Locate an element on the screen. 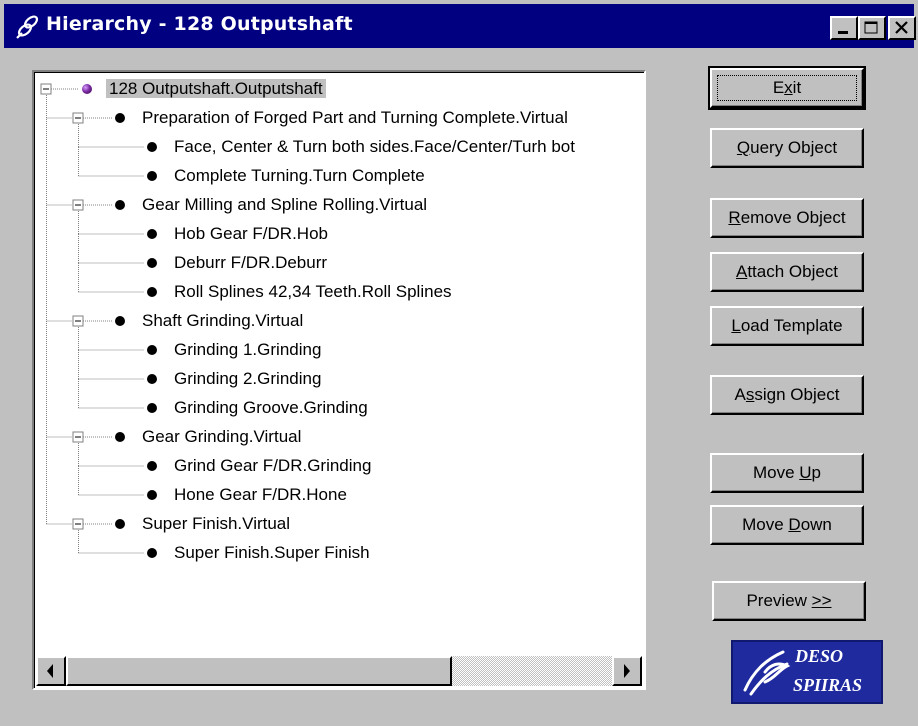  tree-group-node: Shaft Grinding.Virtual is located at coordinates (210, 321).